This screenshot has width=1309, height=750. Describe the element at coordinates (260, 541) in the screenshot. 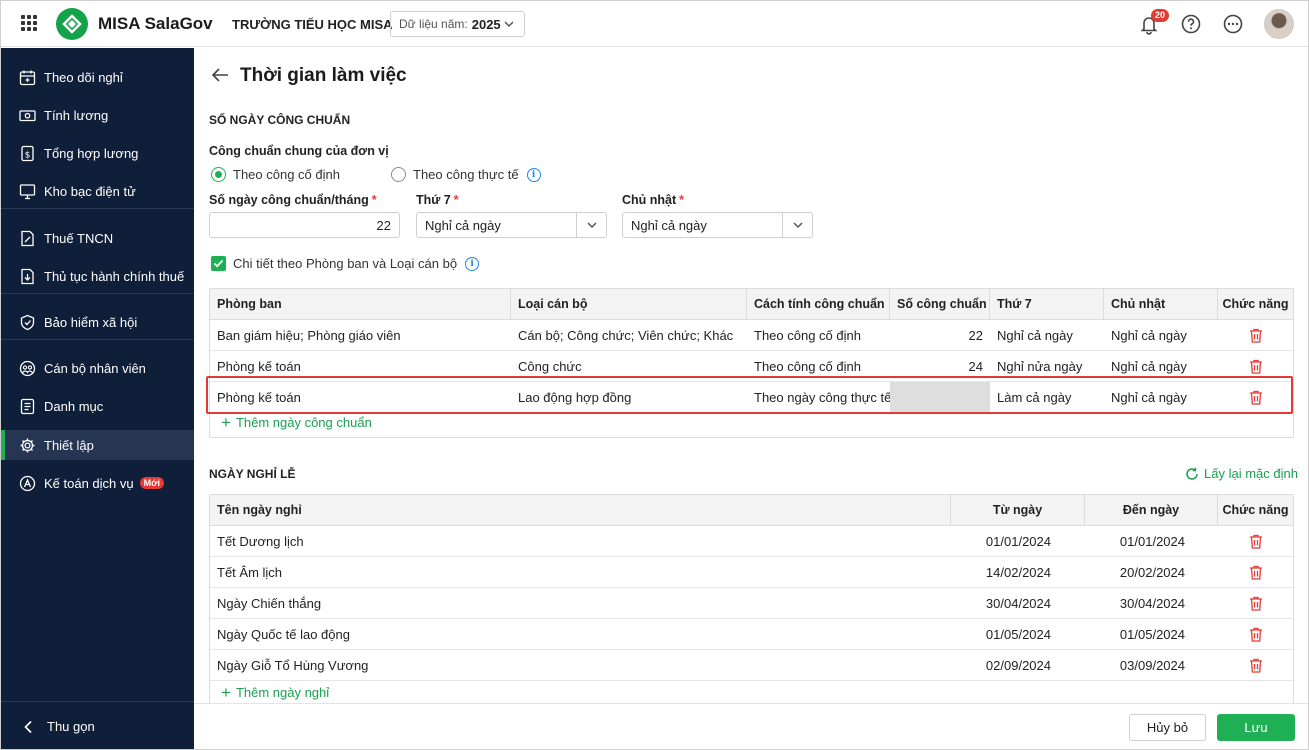

I see `cell-holiday-name: Tết Dương lịch` at that location.